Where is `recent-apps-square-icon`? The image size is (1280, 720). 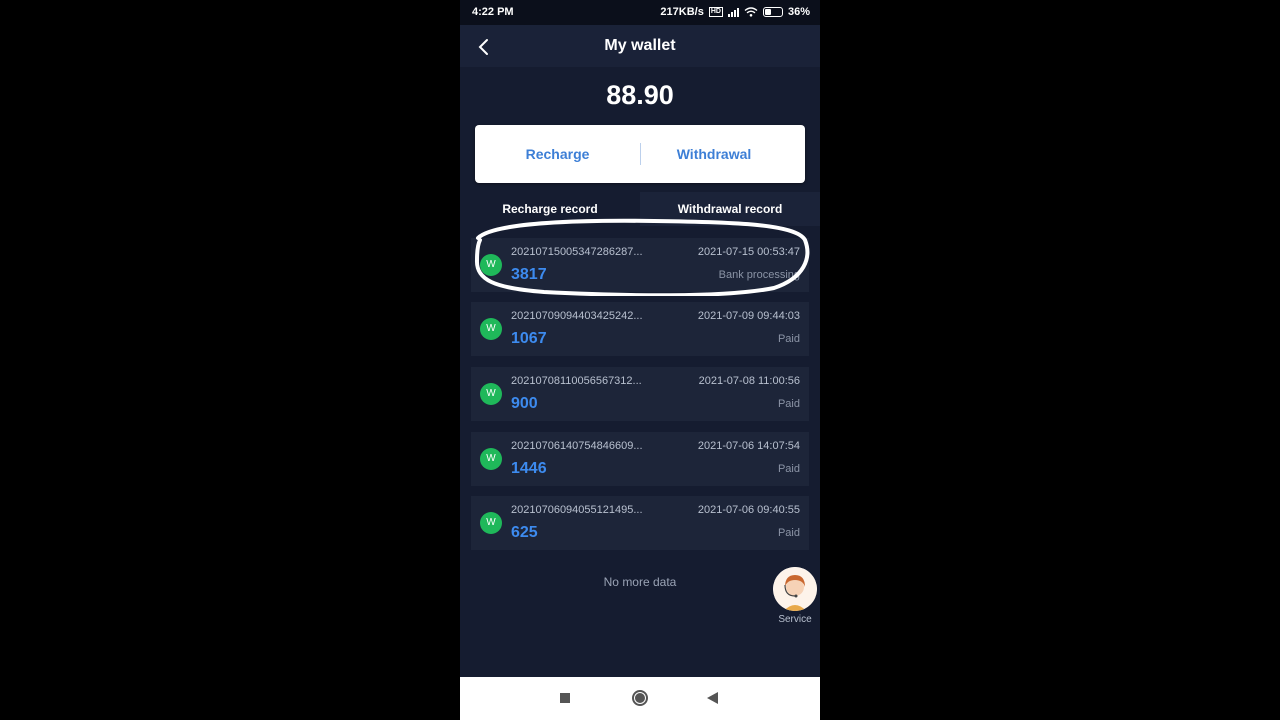 recent-apps-square-icon is located at coordinates (565, 698).